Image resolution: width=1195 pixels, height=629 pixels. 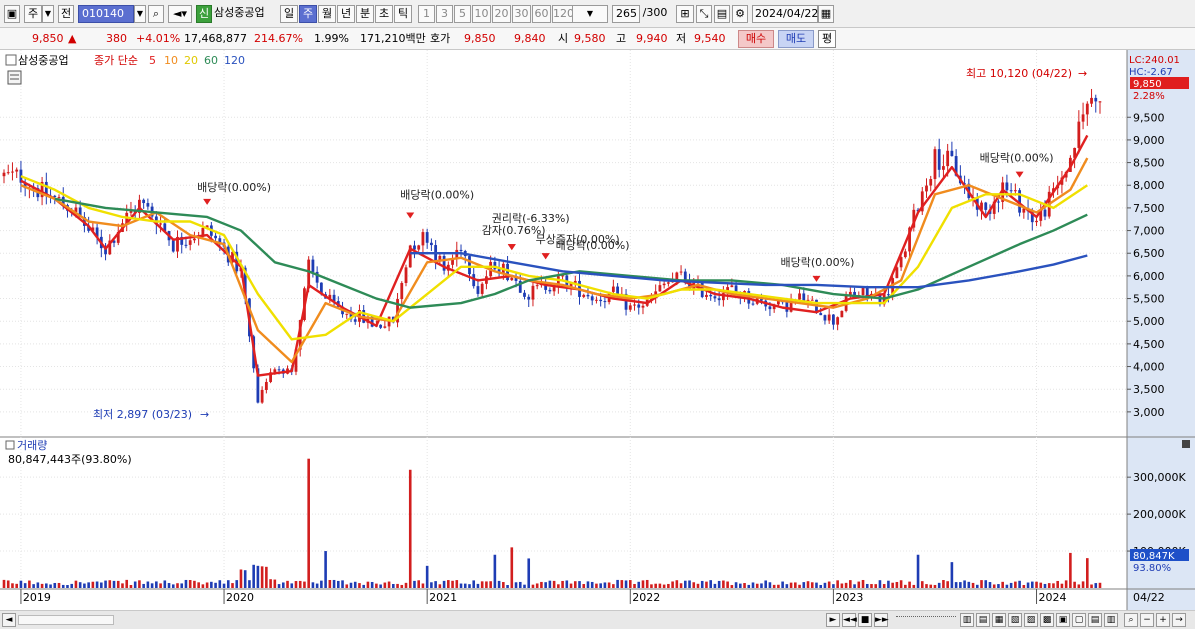 I want to click on chart-icon-5: ▨, so click(x=1031, y=620).